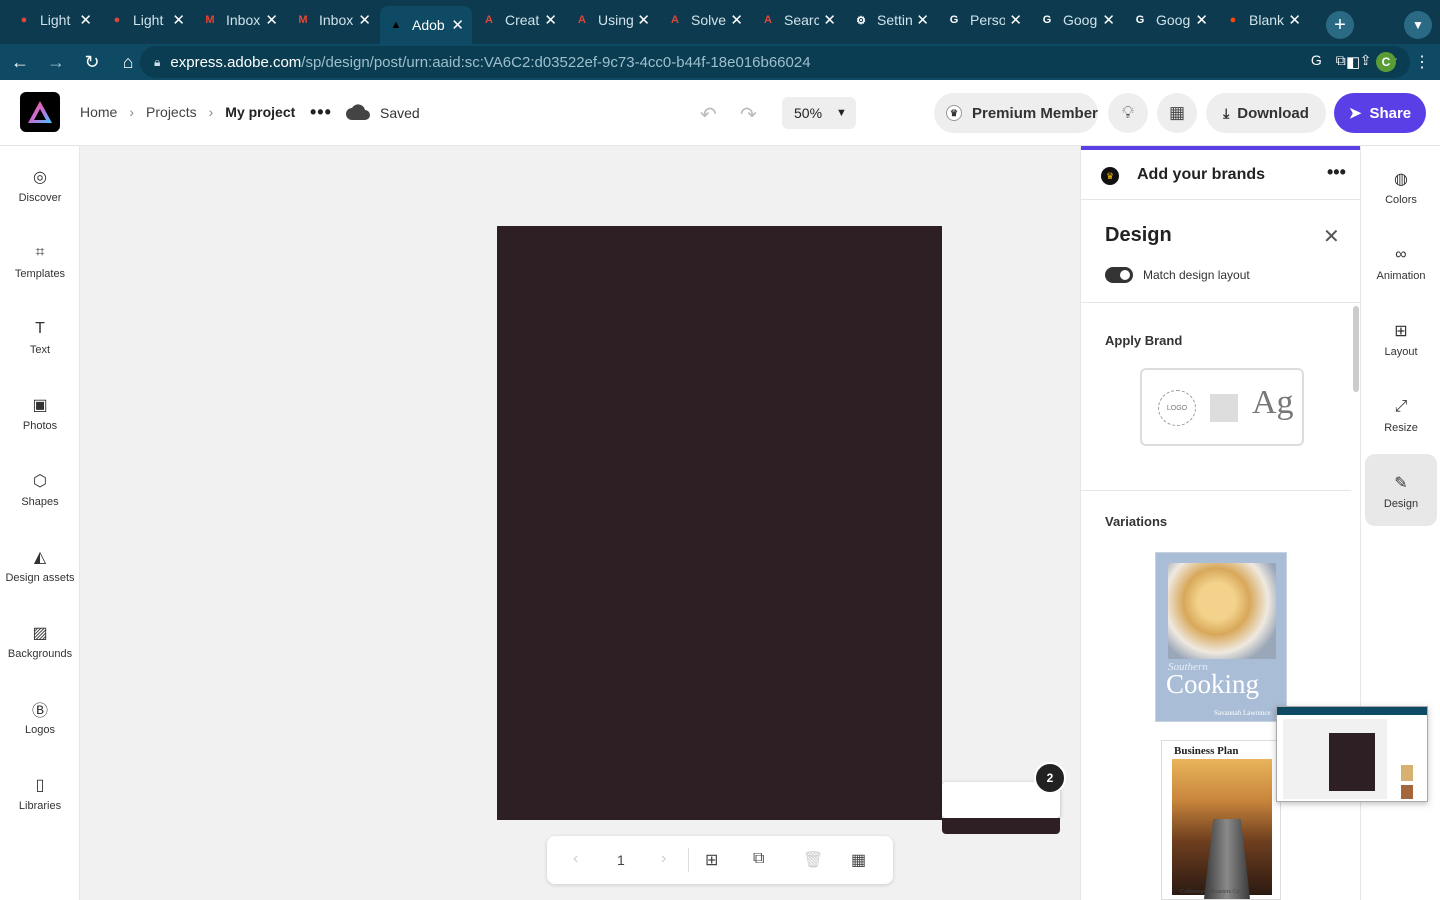 This screenshot has height=900, width=1440. Describe the element at coordinates (92, 62) in the screenshot. I see `reload-icon: ↻` at that location.